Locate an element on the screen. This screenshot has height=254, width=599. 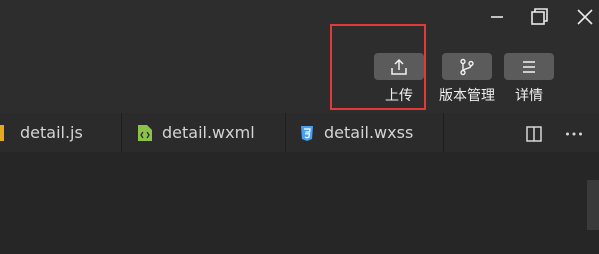
restore-icon is located at coordinates (540, 17).